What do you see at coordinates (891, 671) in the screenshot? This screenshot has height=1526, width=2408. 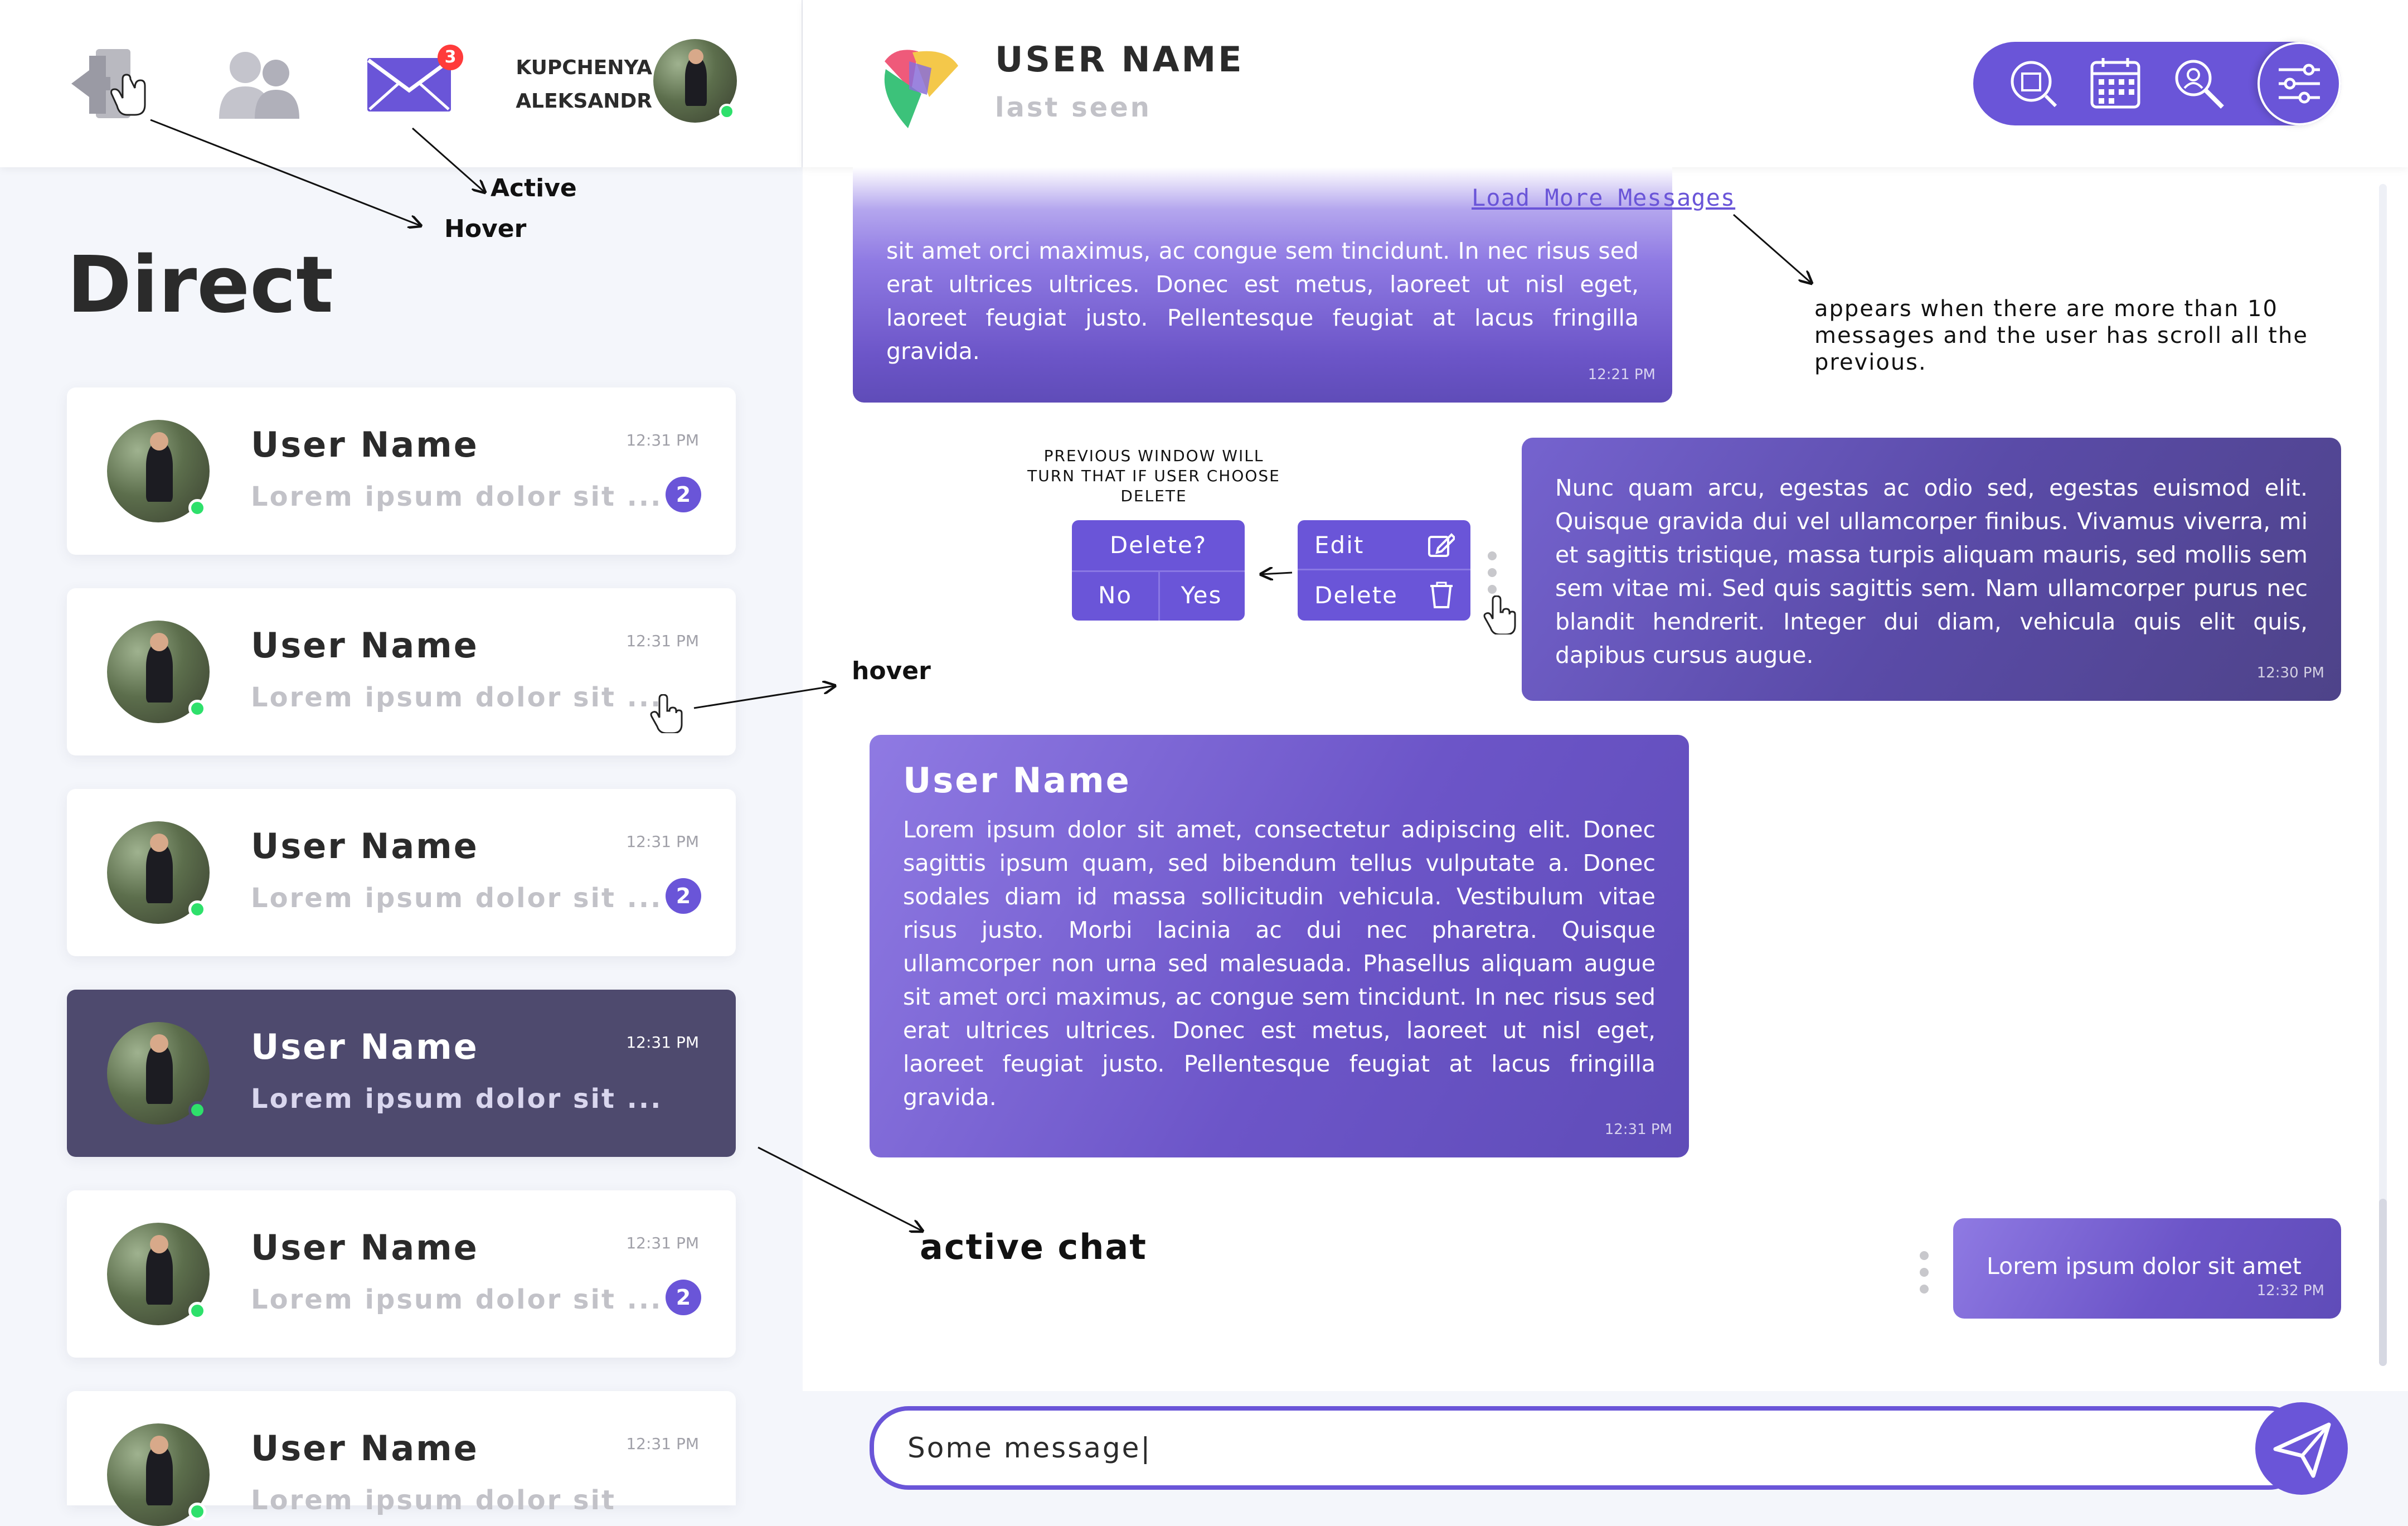 I see `annotation-hover-card: hover` at bounding box center [891, 671].